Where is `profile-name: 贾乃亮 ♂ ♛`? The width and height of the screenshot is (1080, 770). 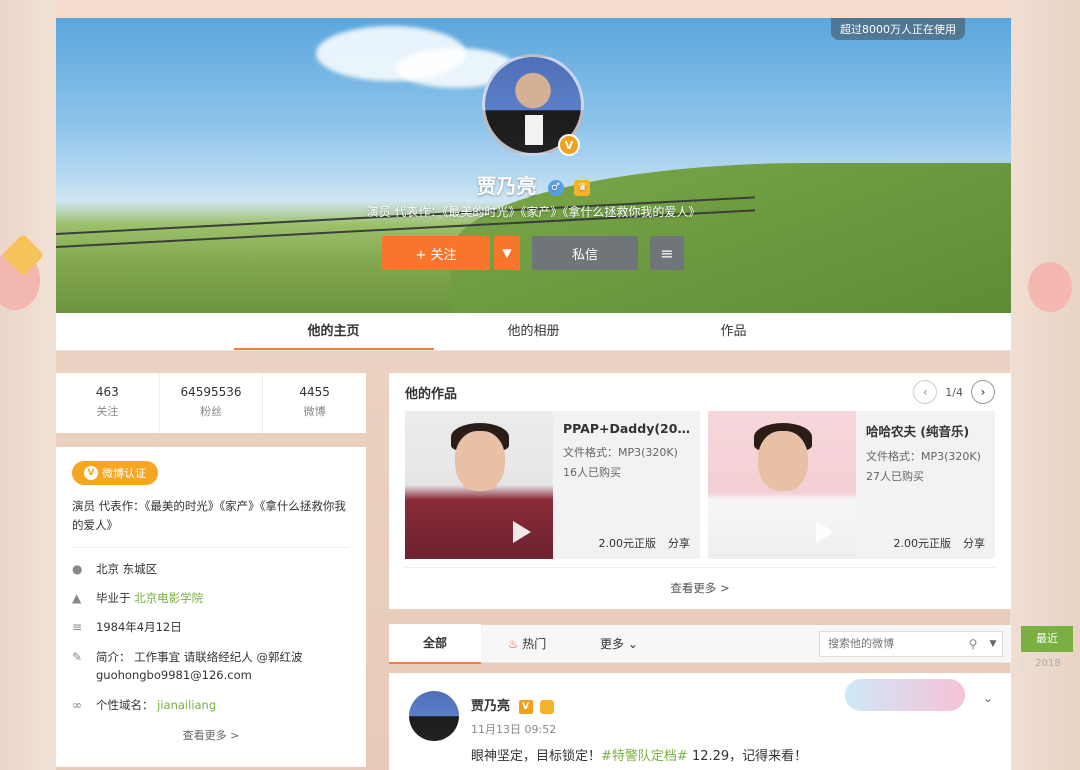
profile-name: 贾乃亮 ♂ ♛ is located at coordinates (533, 184).